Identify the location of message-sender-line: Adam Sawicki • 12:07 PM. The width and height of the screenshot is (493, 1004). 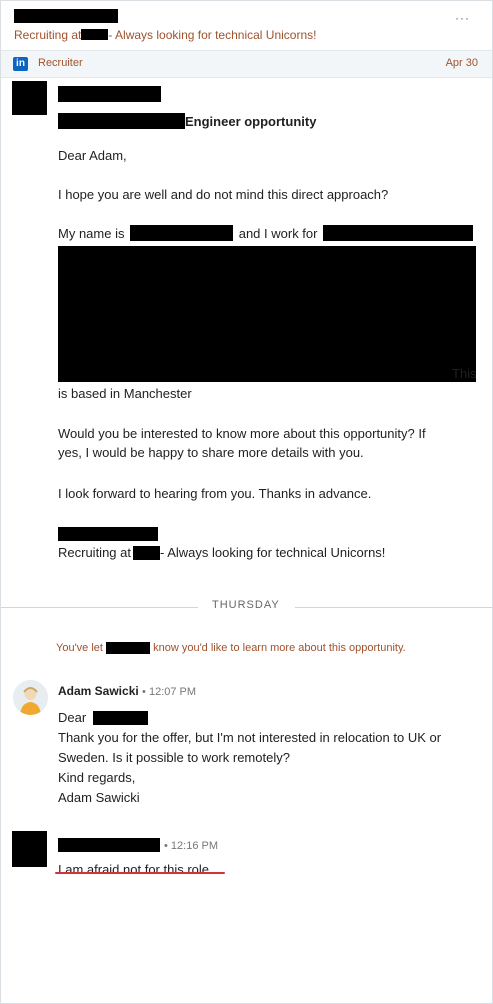
(127, 691).